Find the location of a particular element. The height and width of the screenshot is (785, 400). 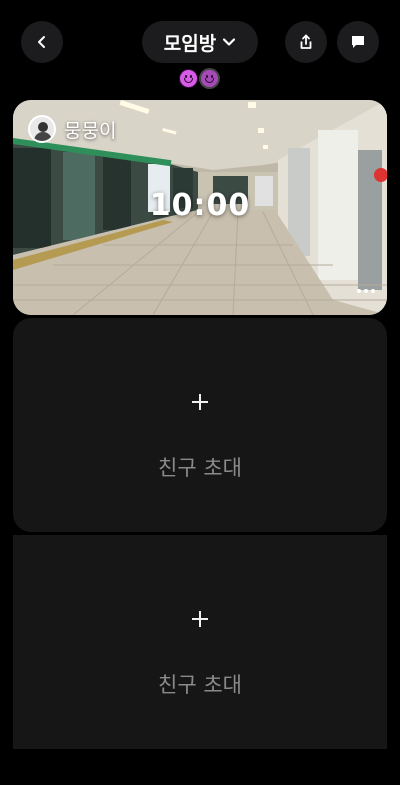

top-bar: 모임방 is located at coordinates (200, 32).